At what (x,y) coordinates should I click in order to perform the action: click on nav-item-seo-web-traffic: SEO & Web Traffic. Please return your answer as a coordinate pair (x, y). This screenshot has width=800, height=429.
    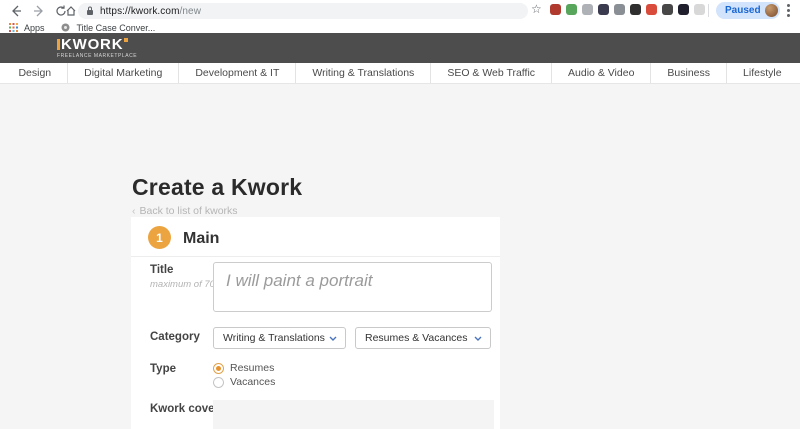
    Looking at the image, I should click on (492, 73).